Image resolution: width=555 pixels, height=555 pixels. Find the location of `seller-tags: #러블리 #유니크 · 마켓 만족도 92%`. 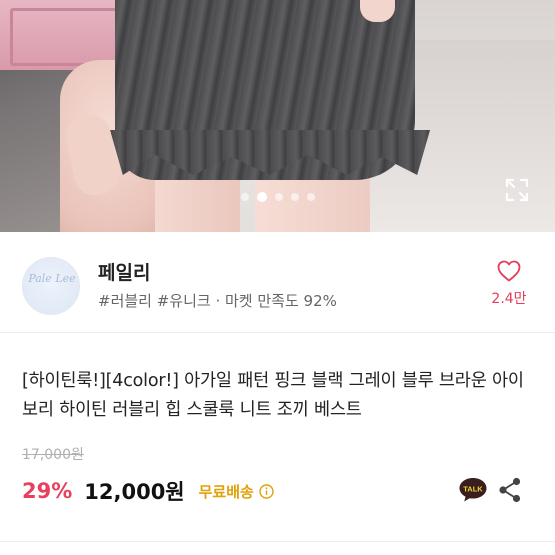

seller-tags: #러블리 #유니크 · 마켓 만족도 92% is located at coordinates (217, 301).